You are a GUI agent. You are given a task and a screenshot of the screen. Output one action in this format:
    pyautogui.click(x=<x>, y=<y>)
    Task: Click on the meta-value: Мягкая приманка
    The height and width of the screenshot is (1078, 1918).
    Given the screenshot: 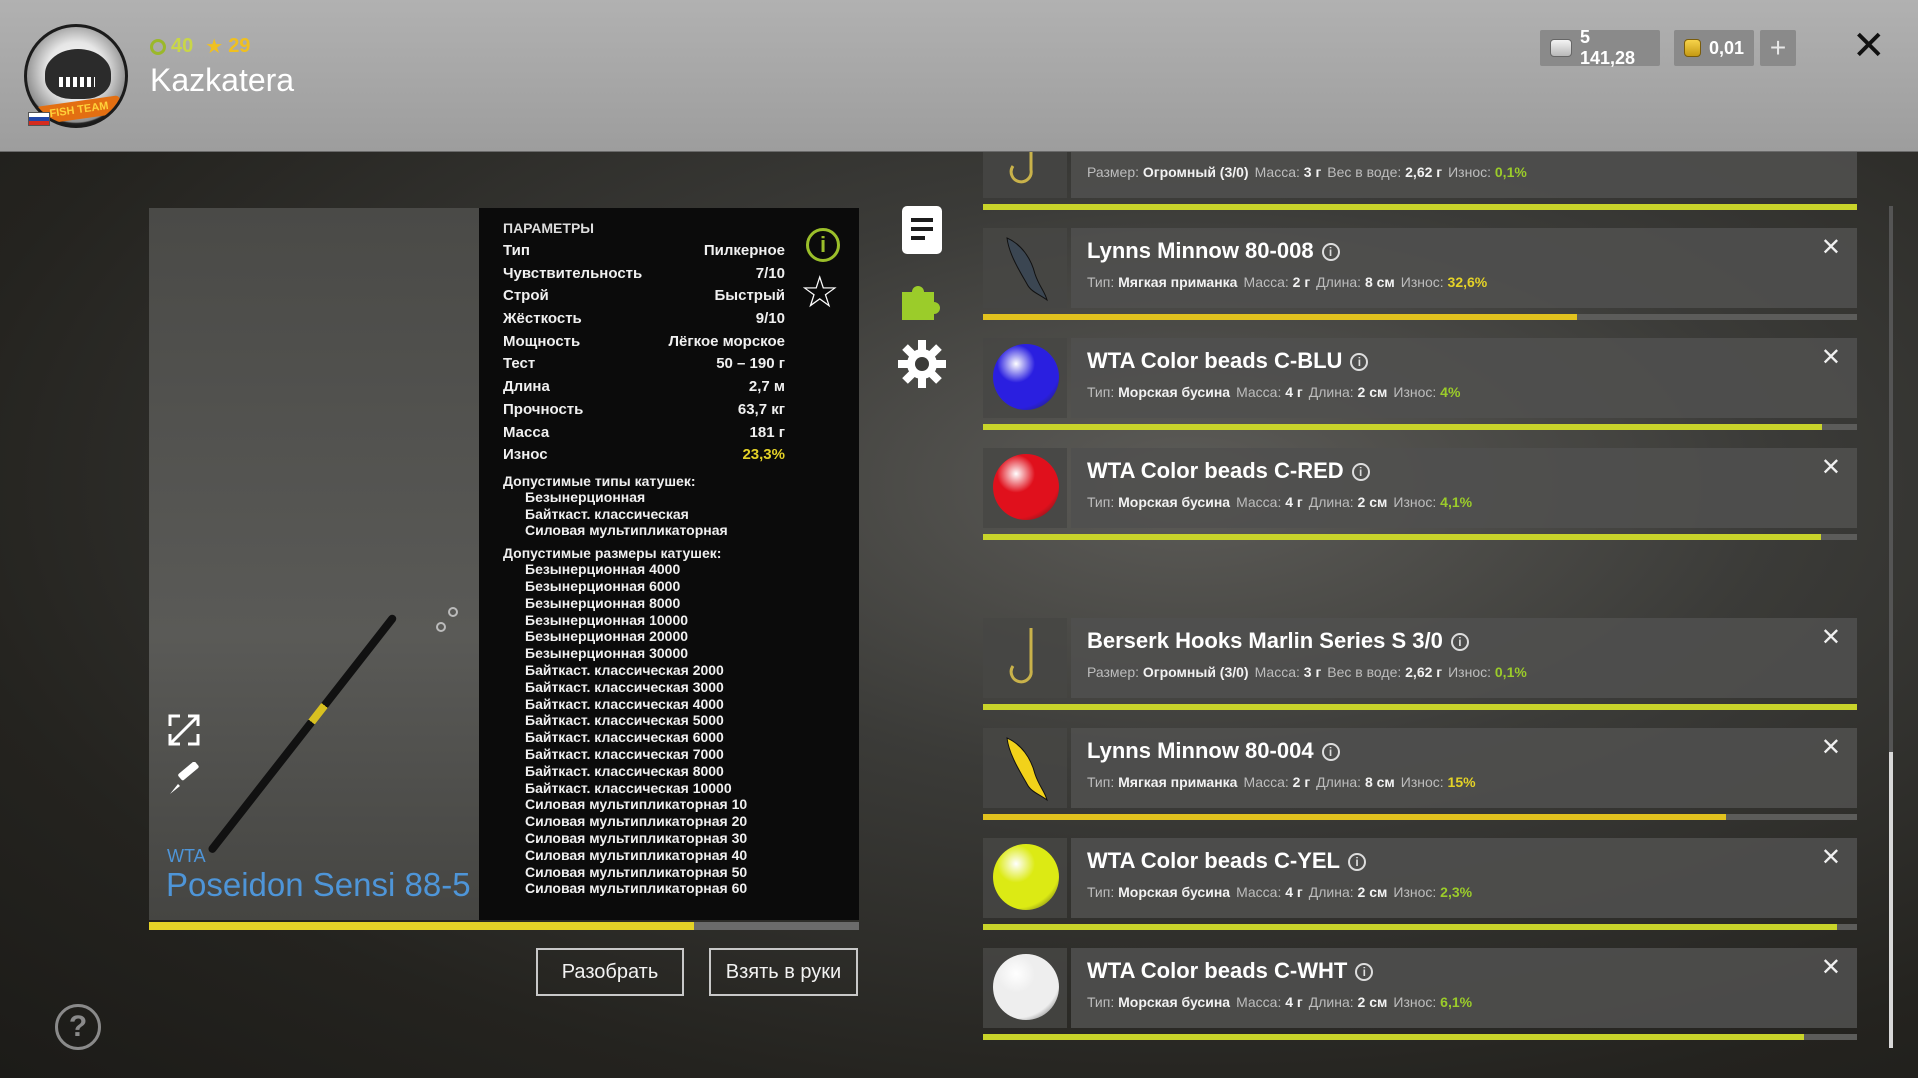 What is the action you would take?
    pyautogui.click(x=1178, y=282)
    